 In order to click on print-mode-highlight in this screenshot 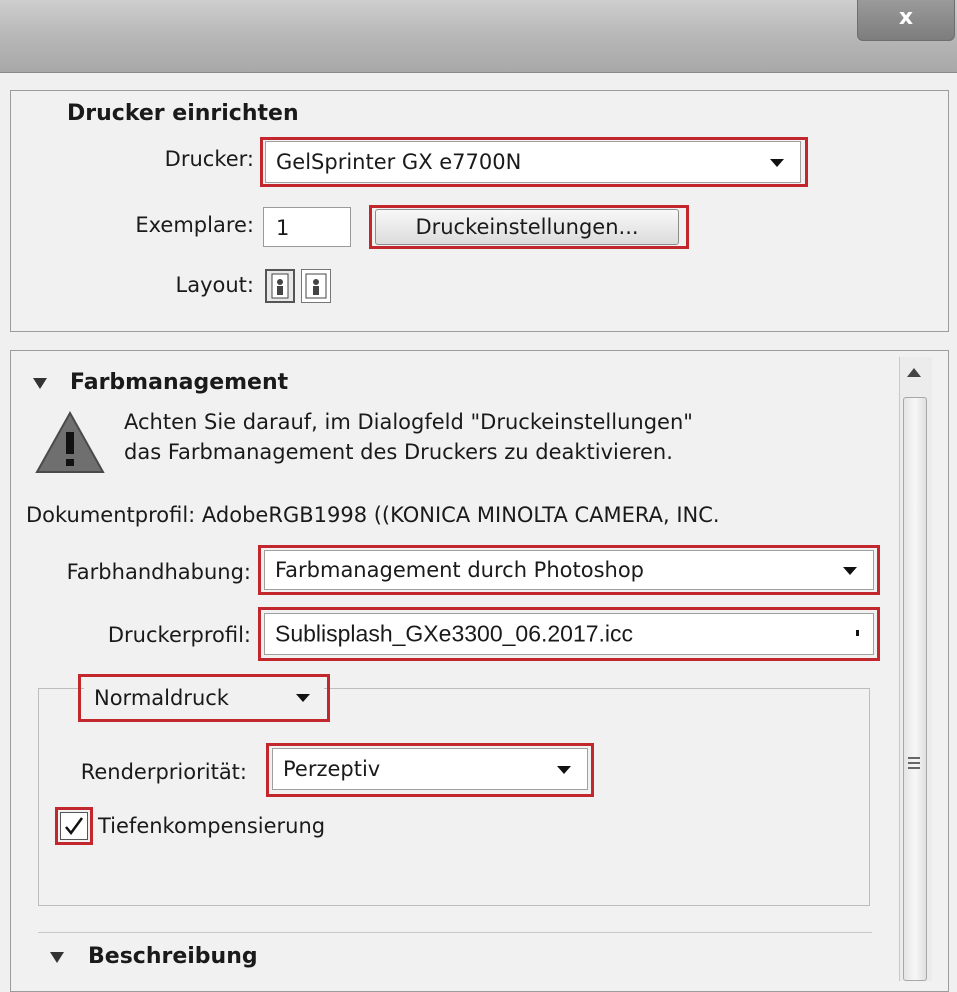, I will do `click(204, 698)`.